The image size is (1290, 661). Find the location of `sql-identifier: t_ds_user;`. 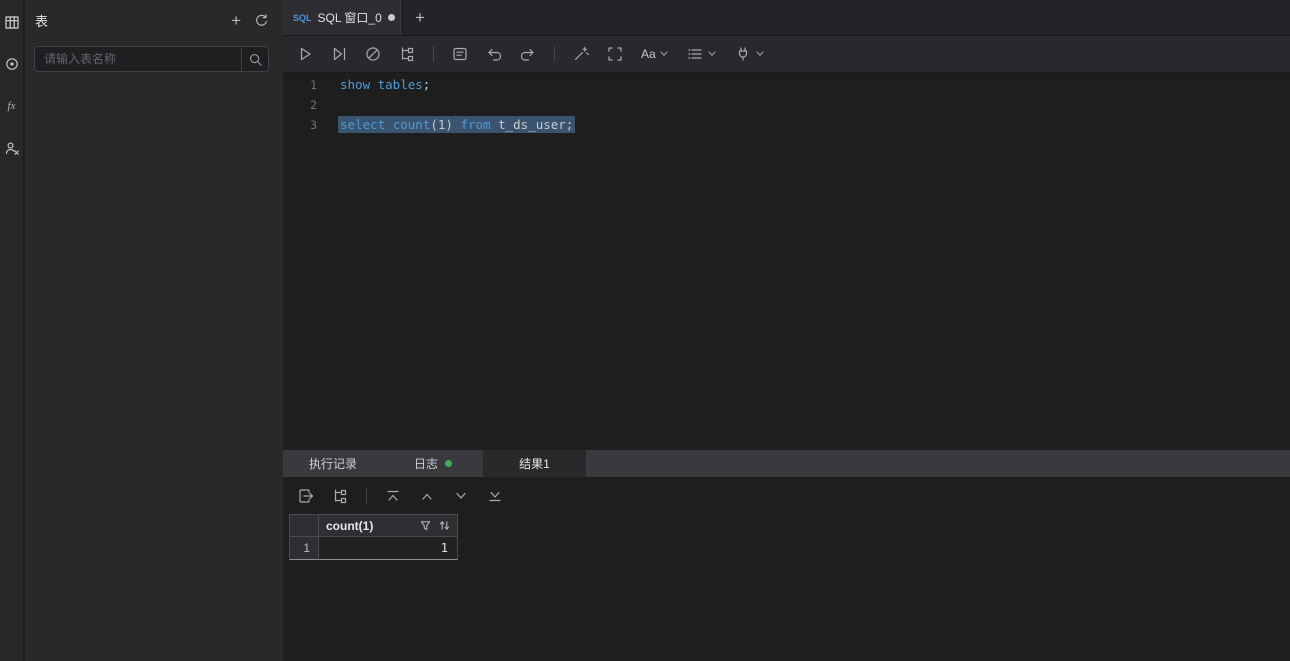

sql-identifier: t_ds_user; is located at coordinates (532, 124).